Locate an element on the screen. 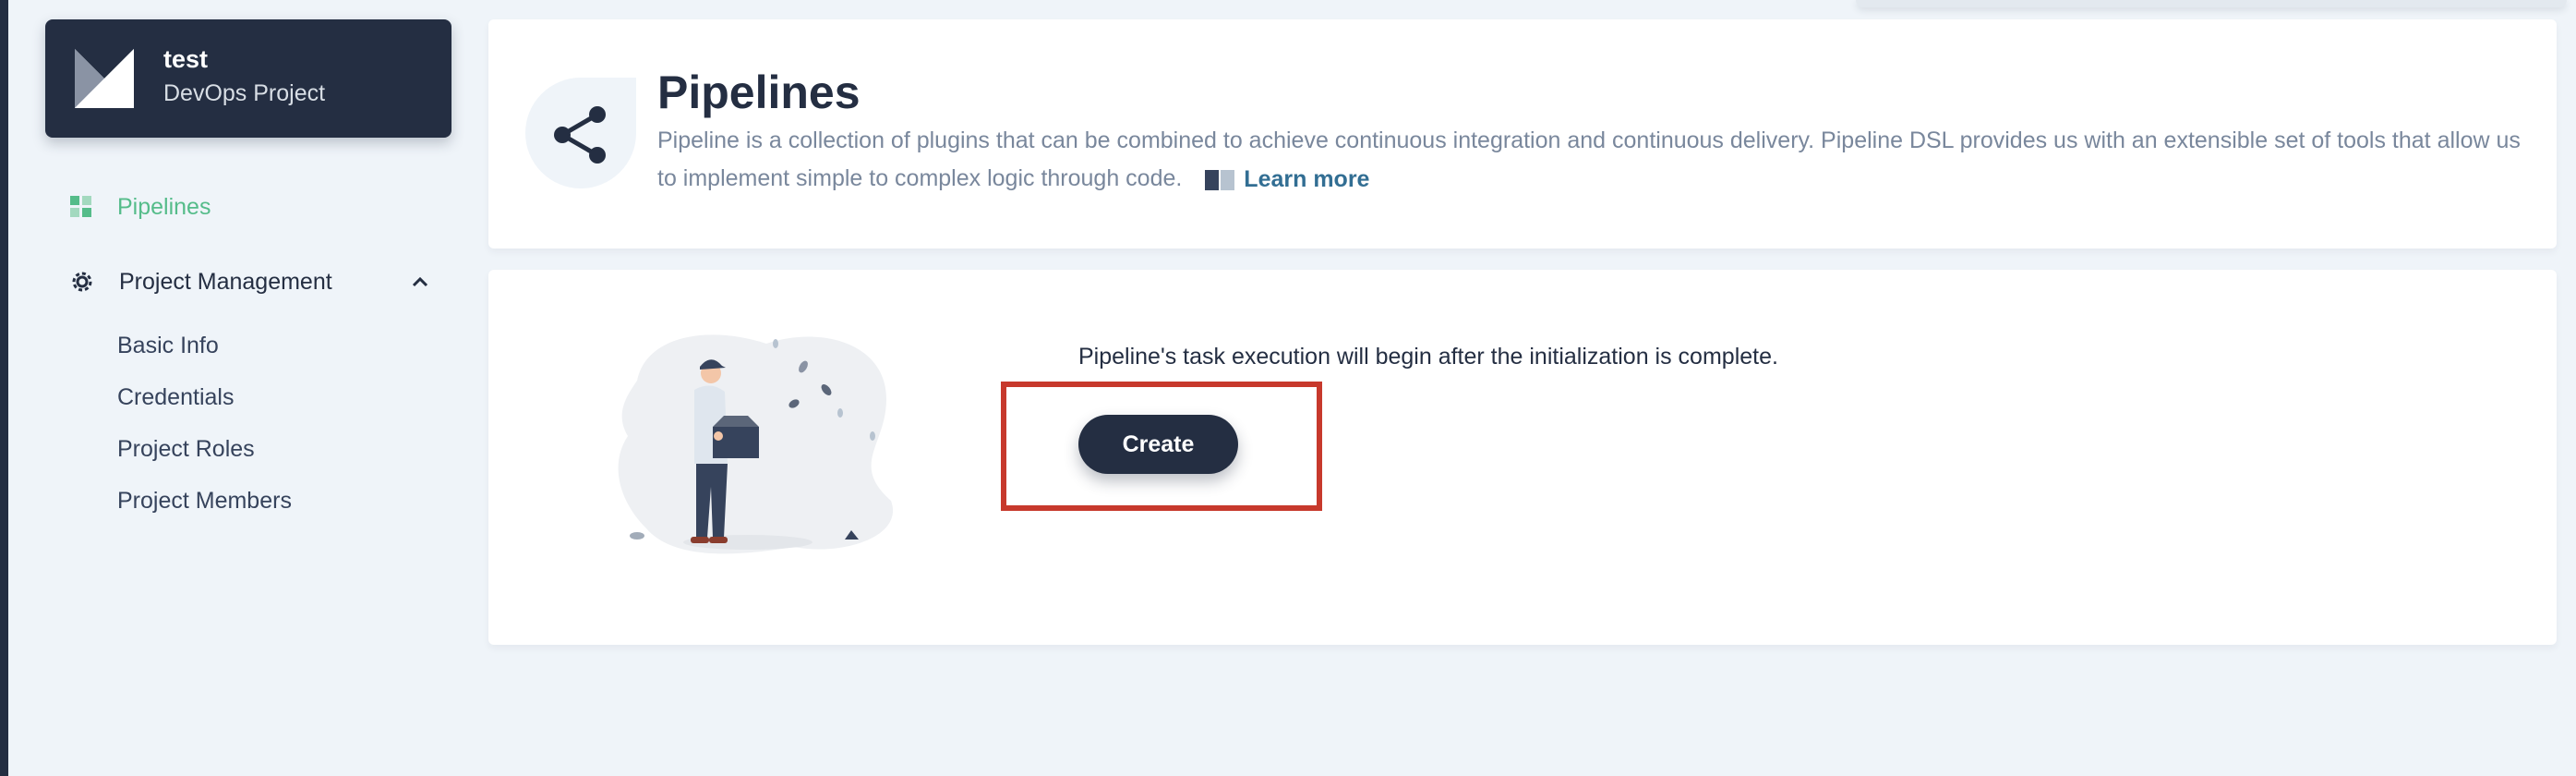  project-type: DevOps Project is located at coordinates (244, 93).